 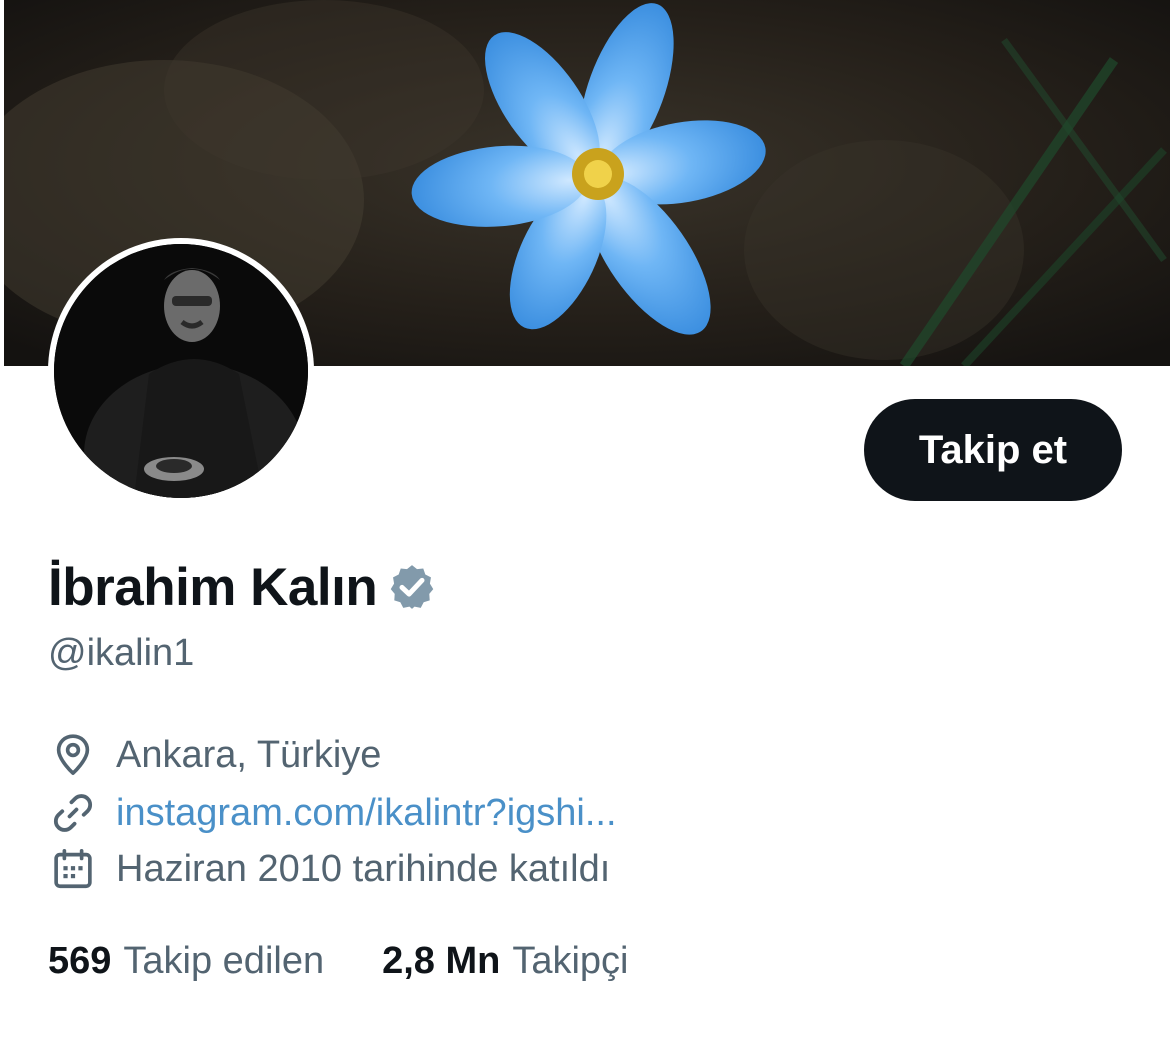 What do you see at coordinates (570, 960) in the screenshot?
I see `followers-label: Takipçi` at bounding box center [570, 960].